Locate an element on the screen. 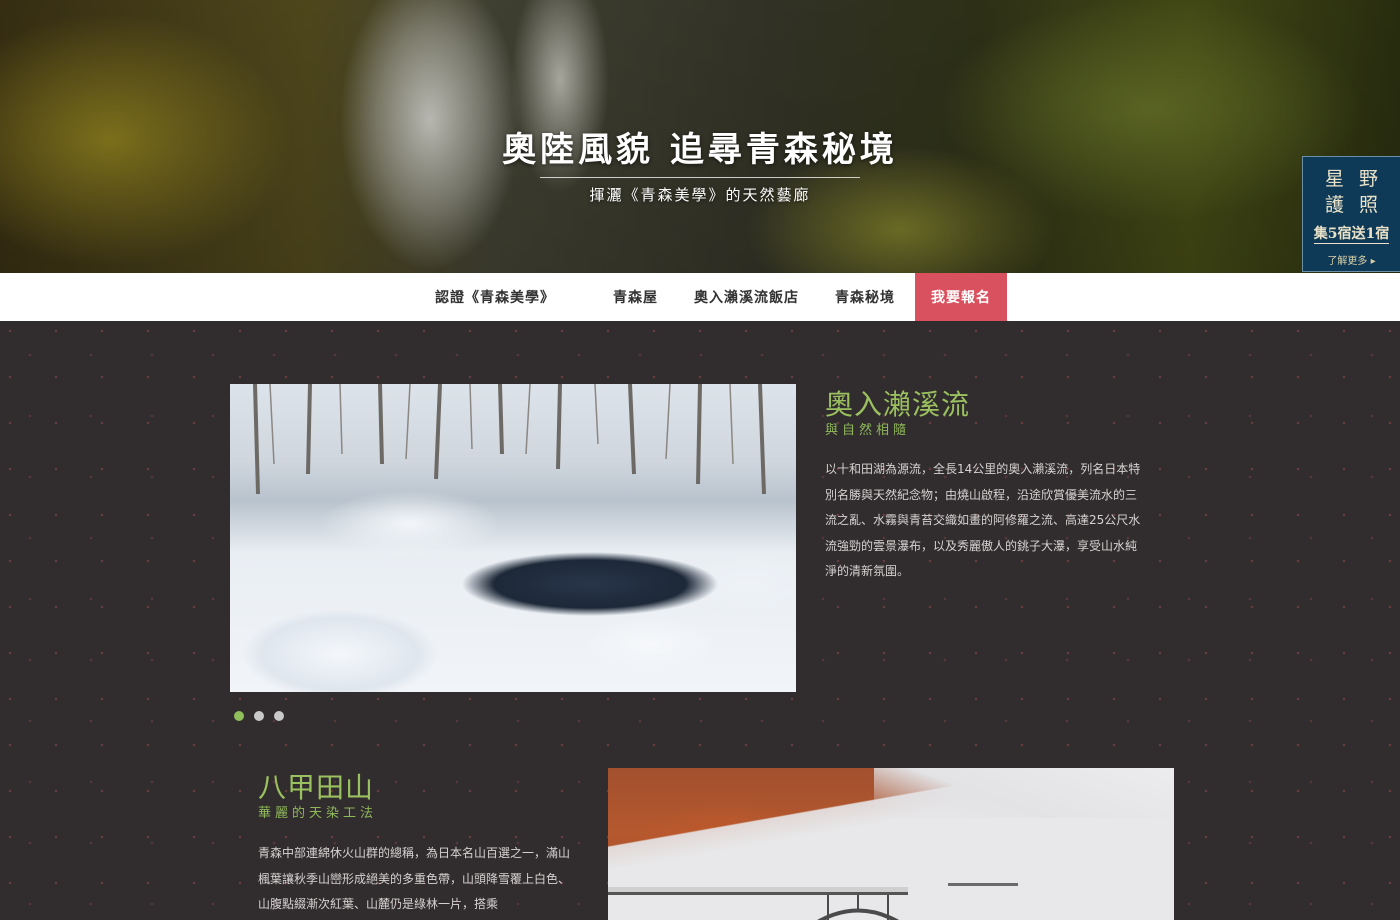 The width and height of the screenshot is (1400, 920). badge-title: 星 野 護 照 is located at coordinates (1352, 192).